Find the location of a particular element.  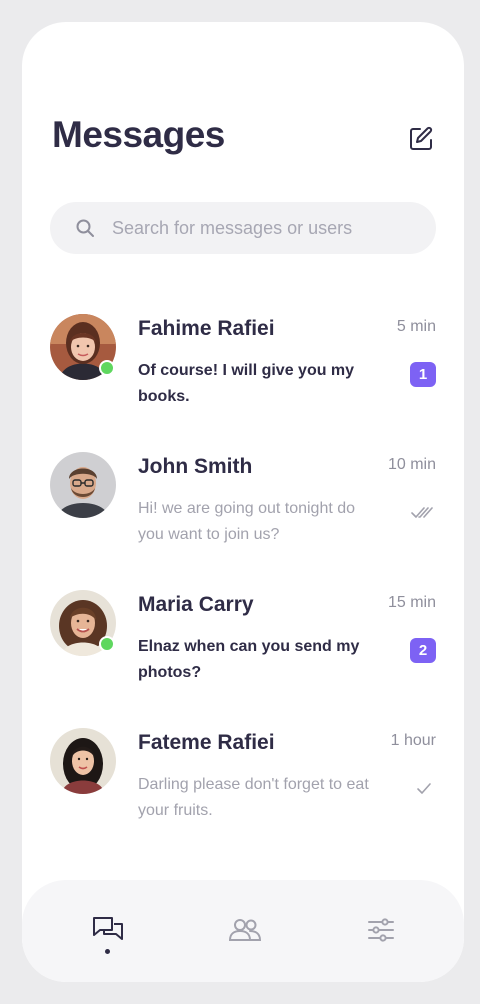

compose-edit-icon is located at coordinates (421, 138).